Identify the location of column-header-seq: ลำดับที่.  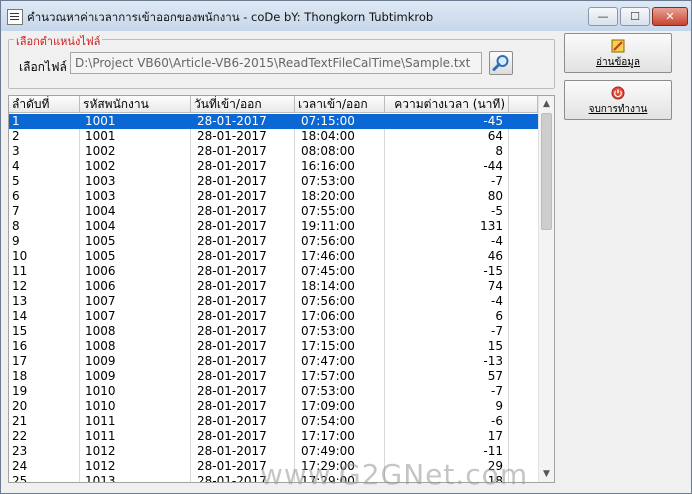
(44, 104).